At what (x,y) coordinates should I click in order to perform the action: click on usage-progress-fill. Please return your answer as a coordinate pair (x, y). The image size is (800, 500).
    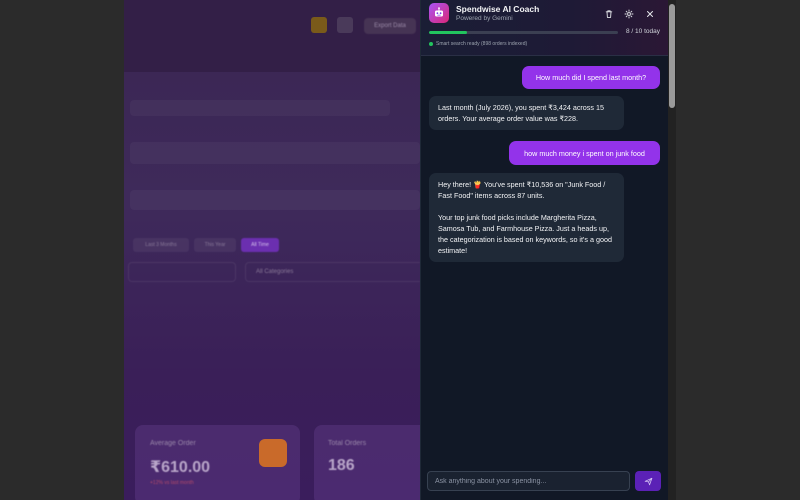
    Looking at the image, I should click on (448, 32).